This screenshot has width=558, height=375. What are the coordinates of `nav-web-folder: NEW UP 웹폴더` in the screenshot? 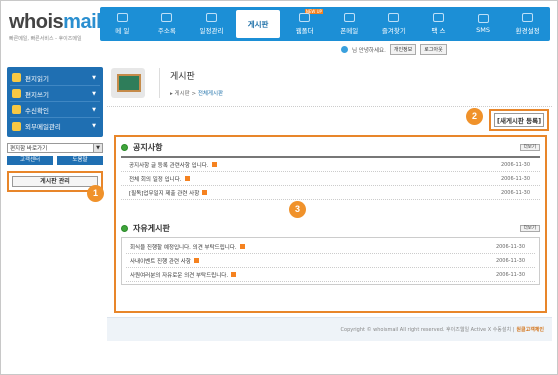 It's located at (304, 24).